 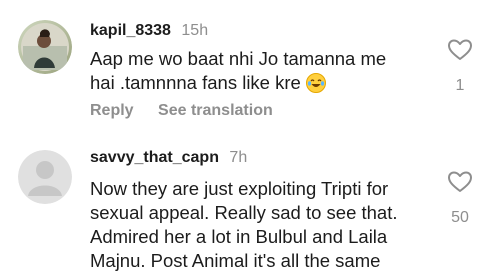 What do you see at coordinates (244, 212) in the screenshot?
I see `comment-text-line: sexual appeal. Really sad to see that.` at bounding box center [244, 212].